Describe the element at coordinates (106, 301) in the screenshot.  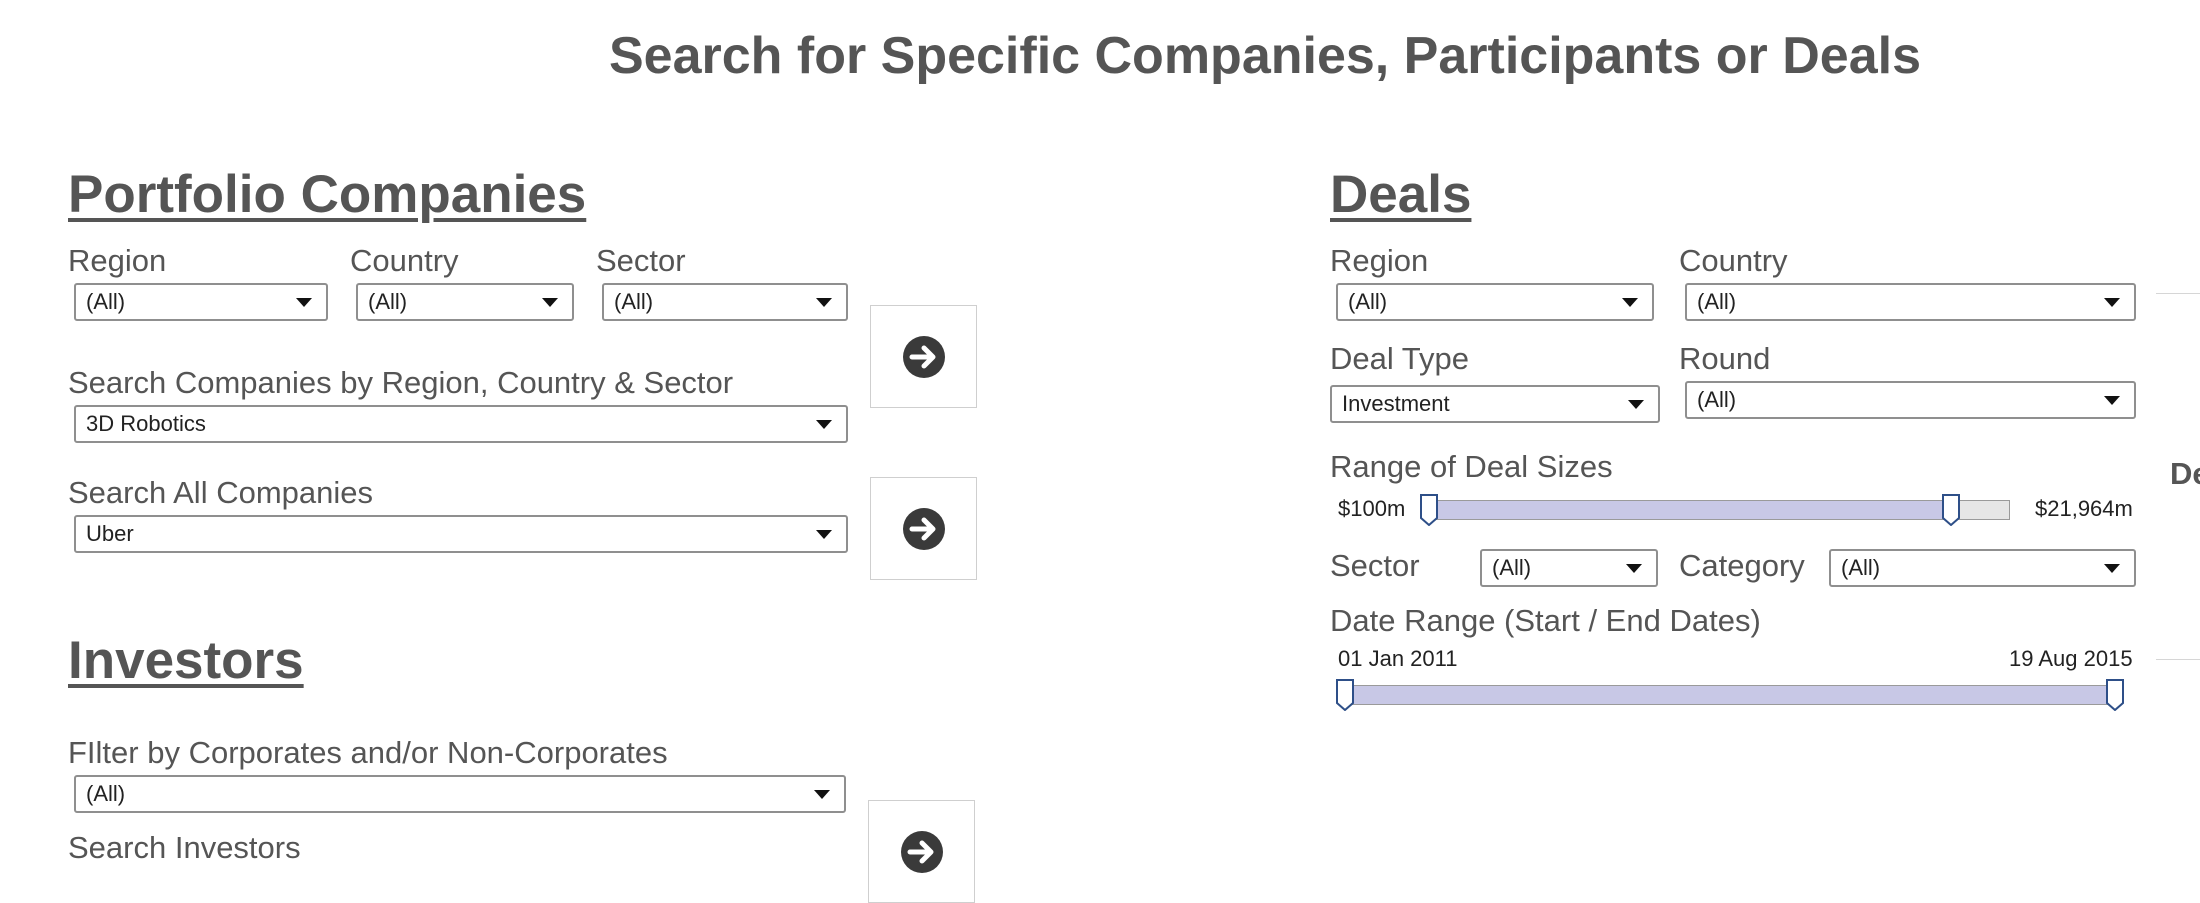
I see `portfolio-region-value: (All)` at that location.